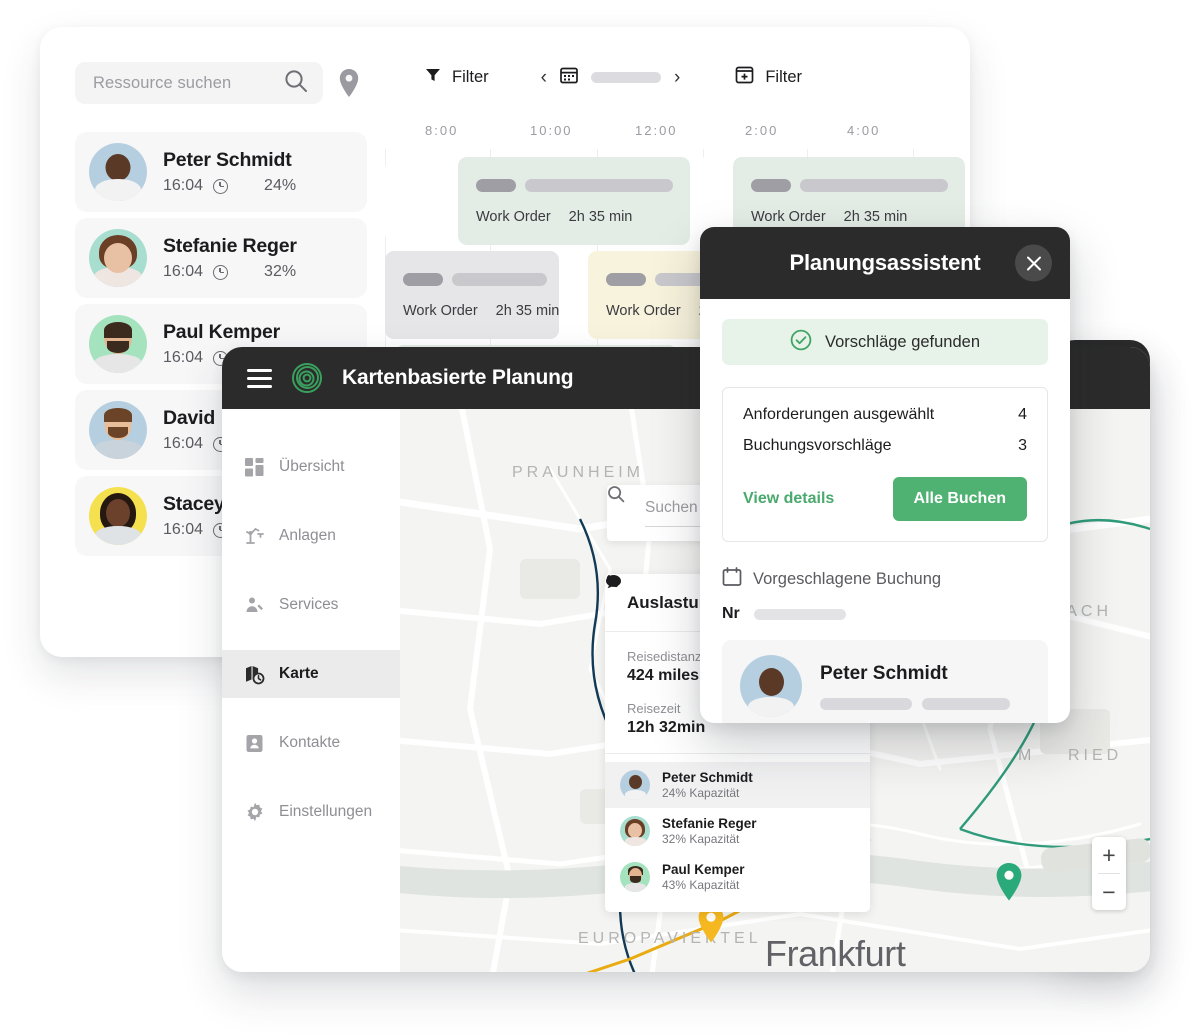  What do you see at coordinates (709, 823) in the screenshot?
I see `technician-name: Stefanie Reger` at bounding box center [709, 823].